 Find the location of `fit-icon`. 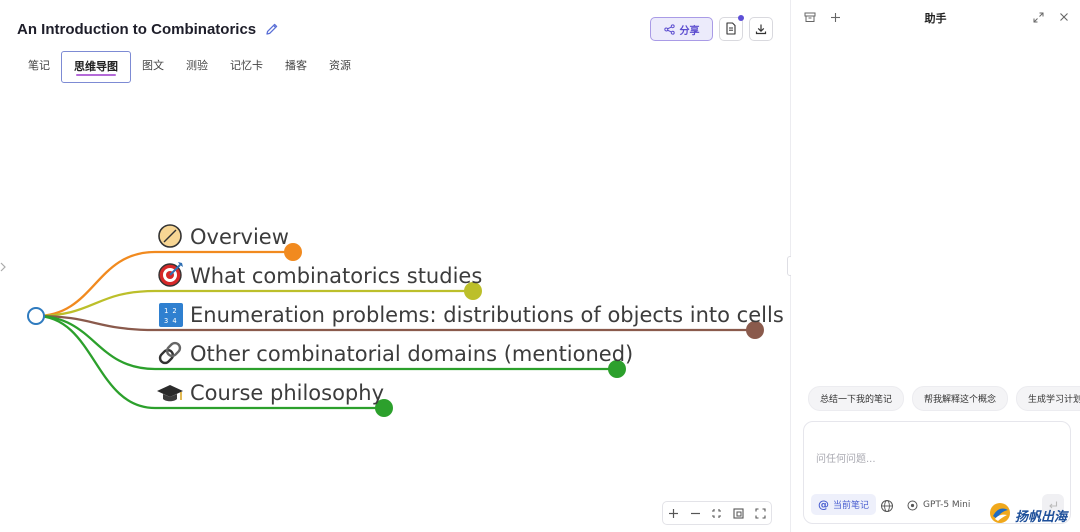

fit-icon is located at coordinates (717, 513).